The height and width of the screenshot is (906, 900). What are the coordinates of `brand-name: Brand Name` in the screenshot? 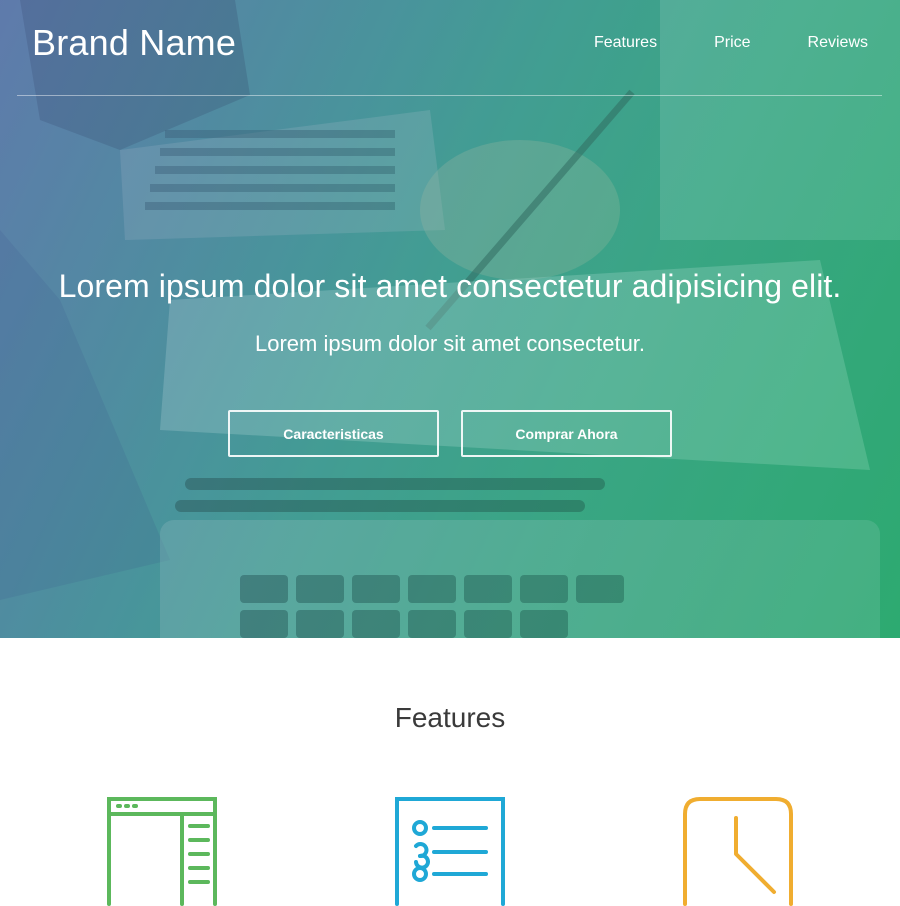 It's located at (134, 43).